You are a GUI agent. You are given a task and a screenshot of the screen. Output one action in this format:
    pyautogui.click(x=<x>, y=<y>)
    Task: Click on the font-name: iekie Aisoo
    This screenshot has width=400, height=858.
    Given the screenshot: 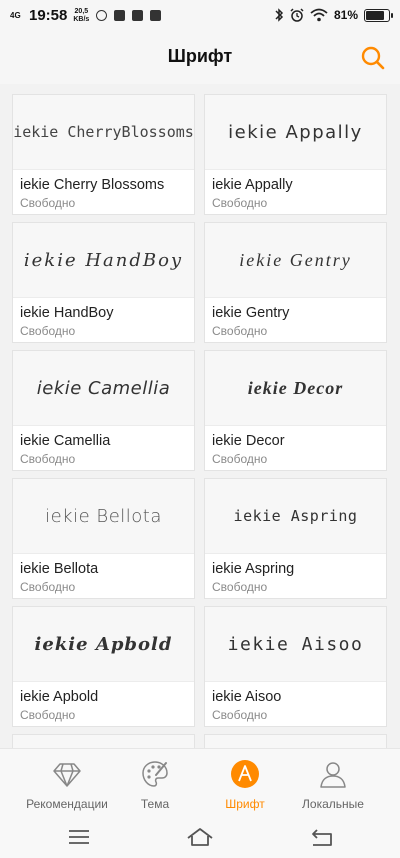 What is the action you would take?
    pyautogui.click(x=247, y=697)
    